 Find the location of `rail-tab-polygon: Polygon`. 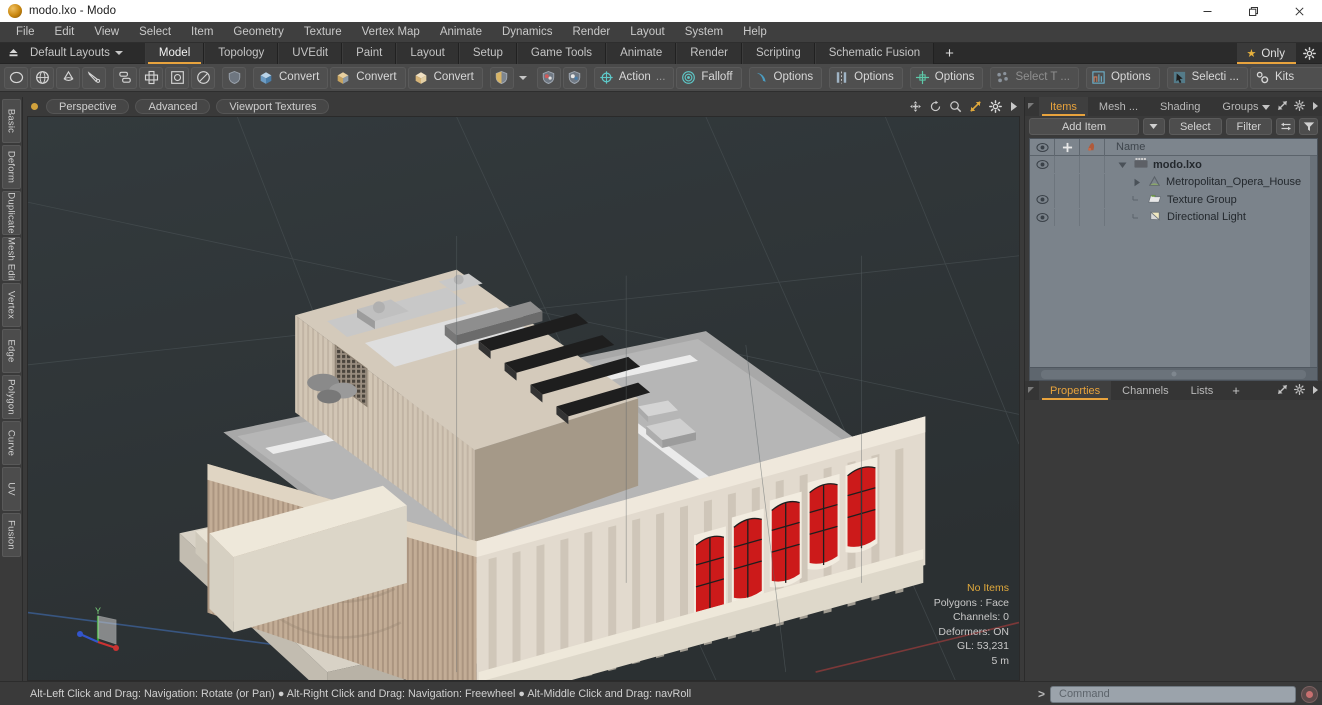

rail-tab-polygon: Polygon is located at coordinates (11, 397).